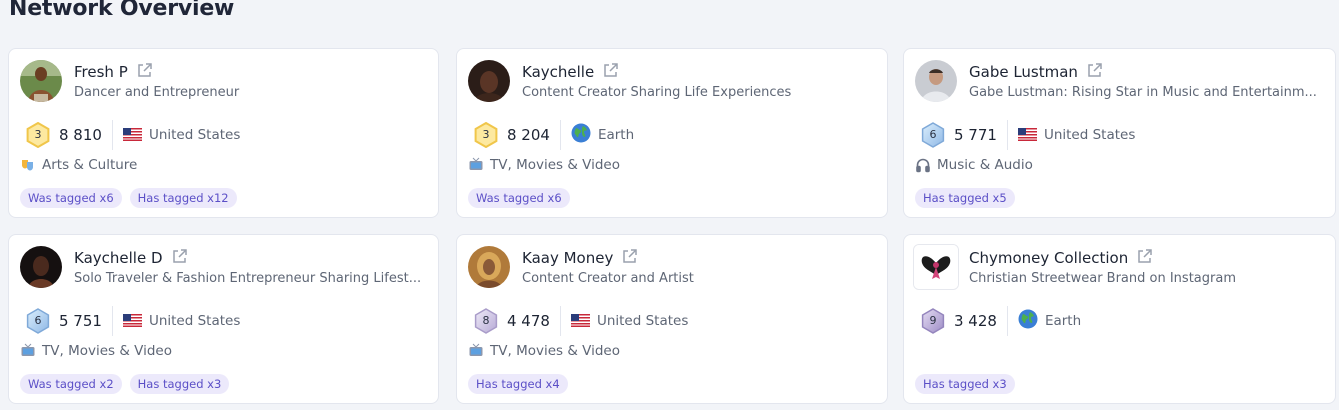 The image size is (1339, 410). I want to click on profile-stats: 8 4 478 United States, so click(580, 321).